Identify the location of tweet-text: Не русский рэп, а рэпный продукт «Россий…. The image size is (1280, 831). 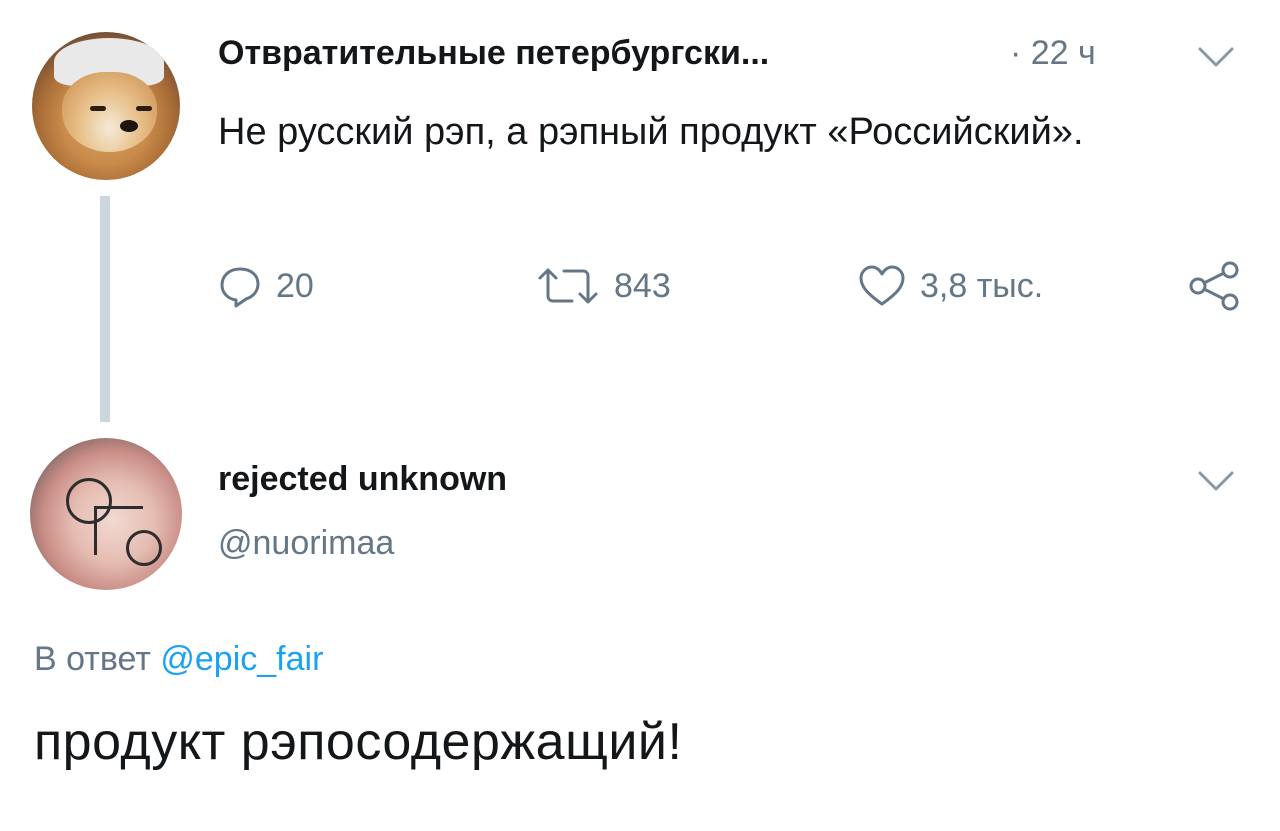
(651, 132).